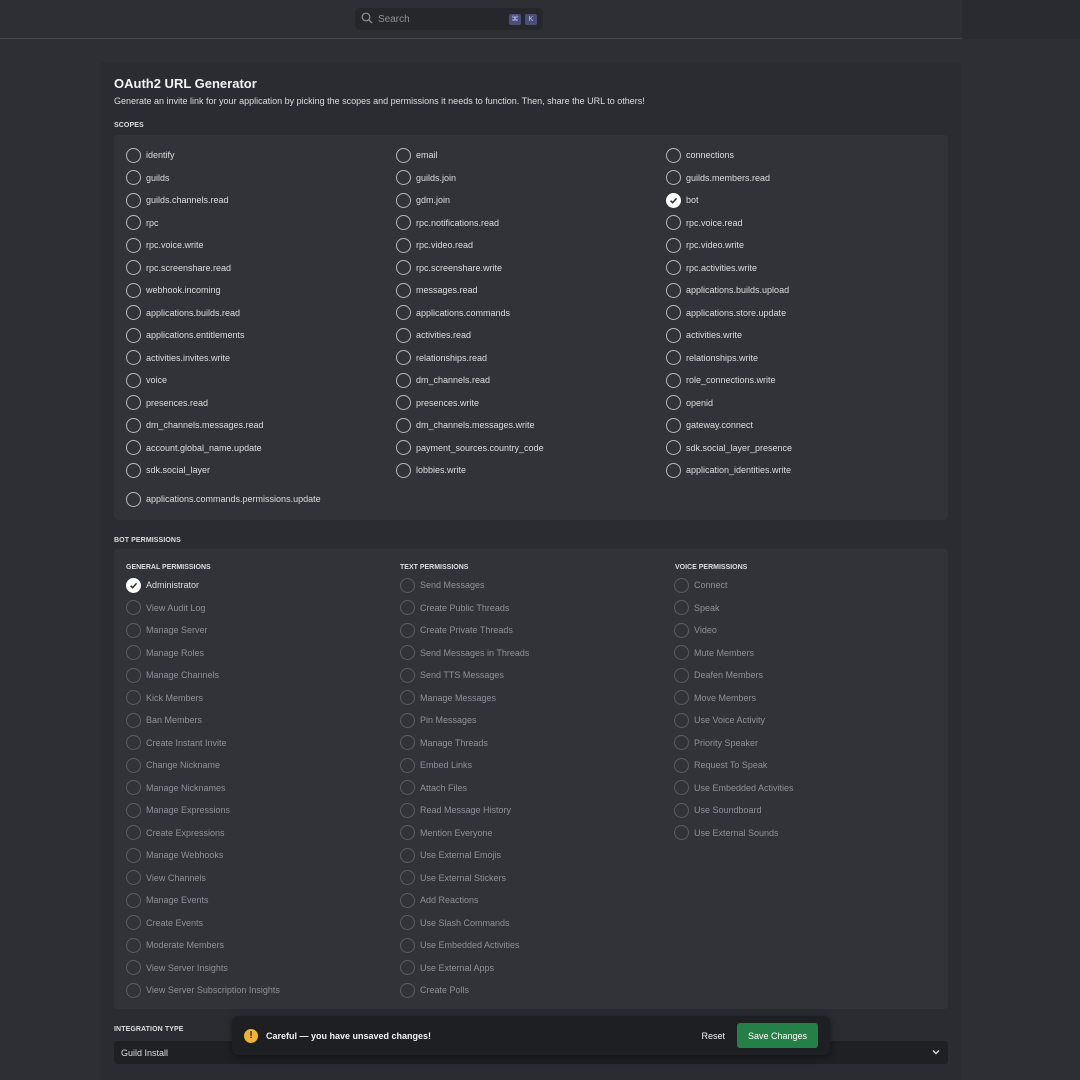 The image size is (1080, 1080). What do you see at coordinates (443, 380) in the screenshot?
I see `scope-dm-channels-read: dm_channels.read` at bounding box center [443, 380].